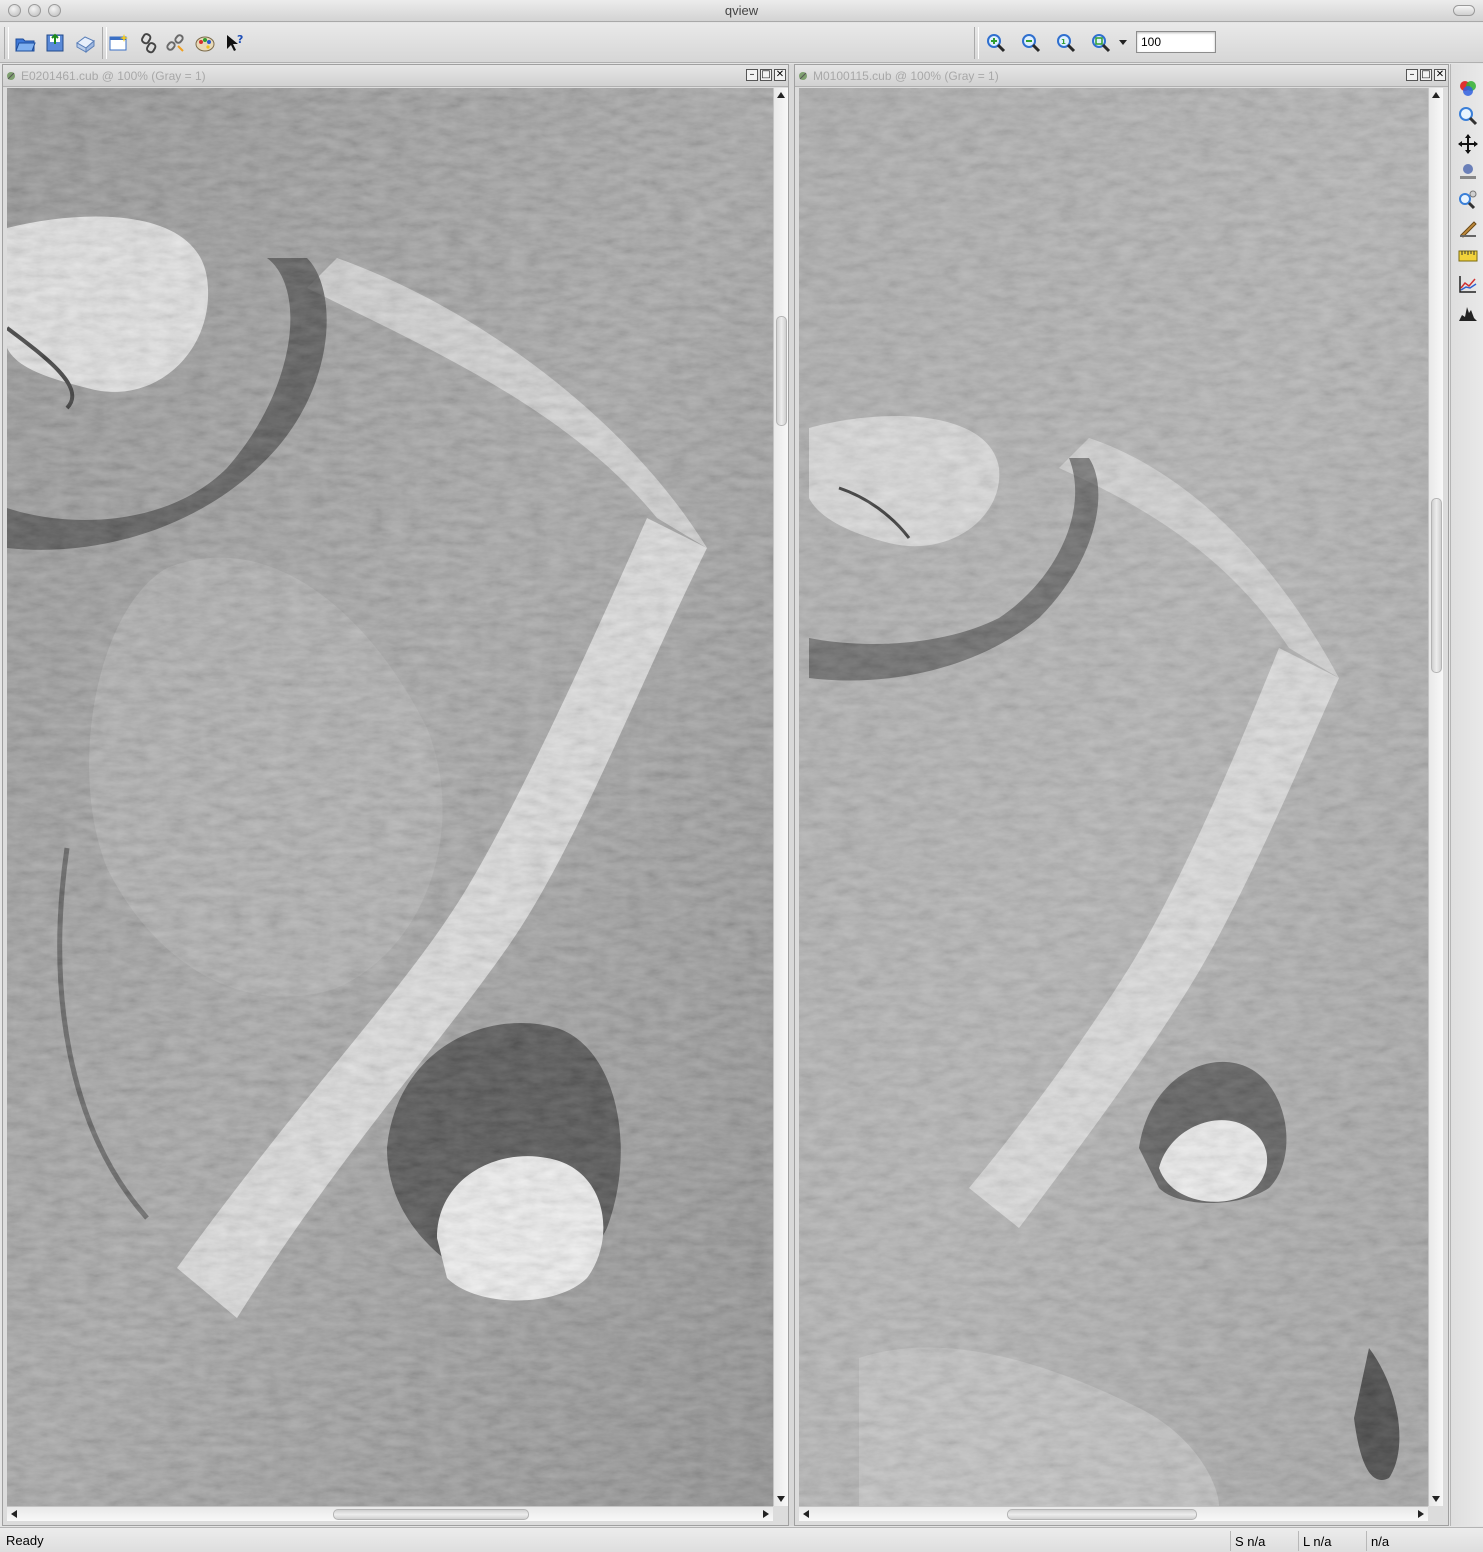  I want to click on svg-text: 1, so click(1063, 42).